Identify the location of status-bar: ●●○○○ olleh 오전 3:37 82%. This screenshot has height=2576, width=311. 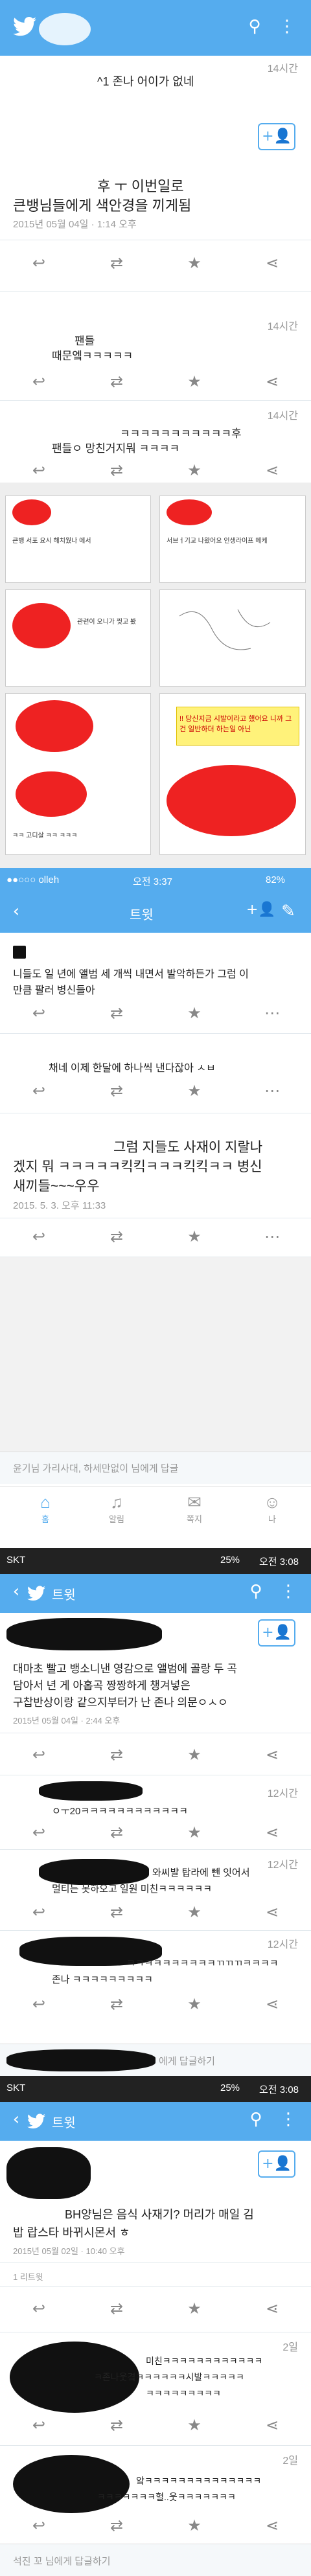
(155, 881).